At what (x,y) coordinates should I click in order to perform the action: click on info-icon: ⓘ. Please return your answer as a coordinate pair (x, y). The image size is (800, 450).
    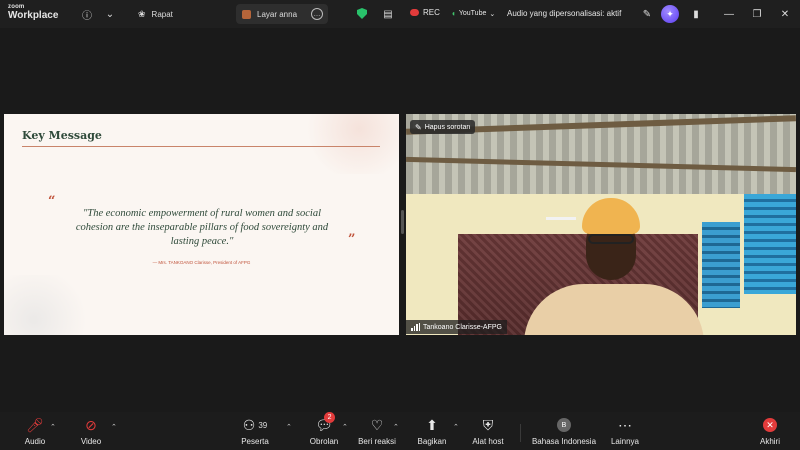
    Looking at the image, I should click on (87, 14).